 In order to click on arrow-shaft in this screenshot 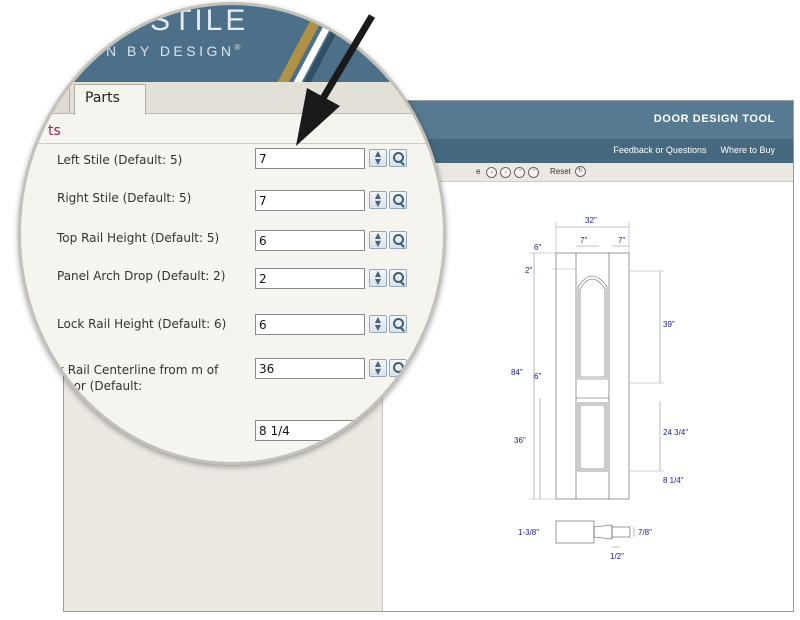, I will do `click(347, 58)`.